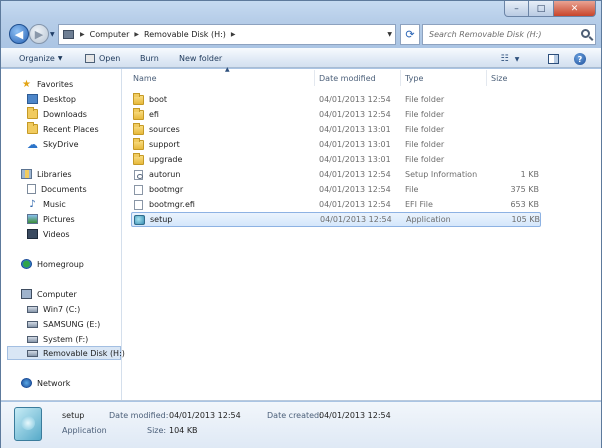 The width and height of the screenshot is (602, 448). I want to click on view-options-icon: ☷, so click(504, 59).